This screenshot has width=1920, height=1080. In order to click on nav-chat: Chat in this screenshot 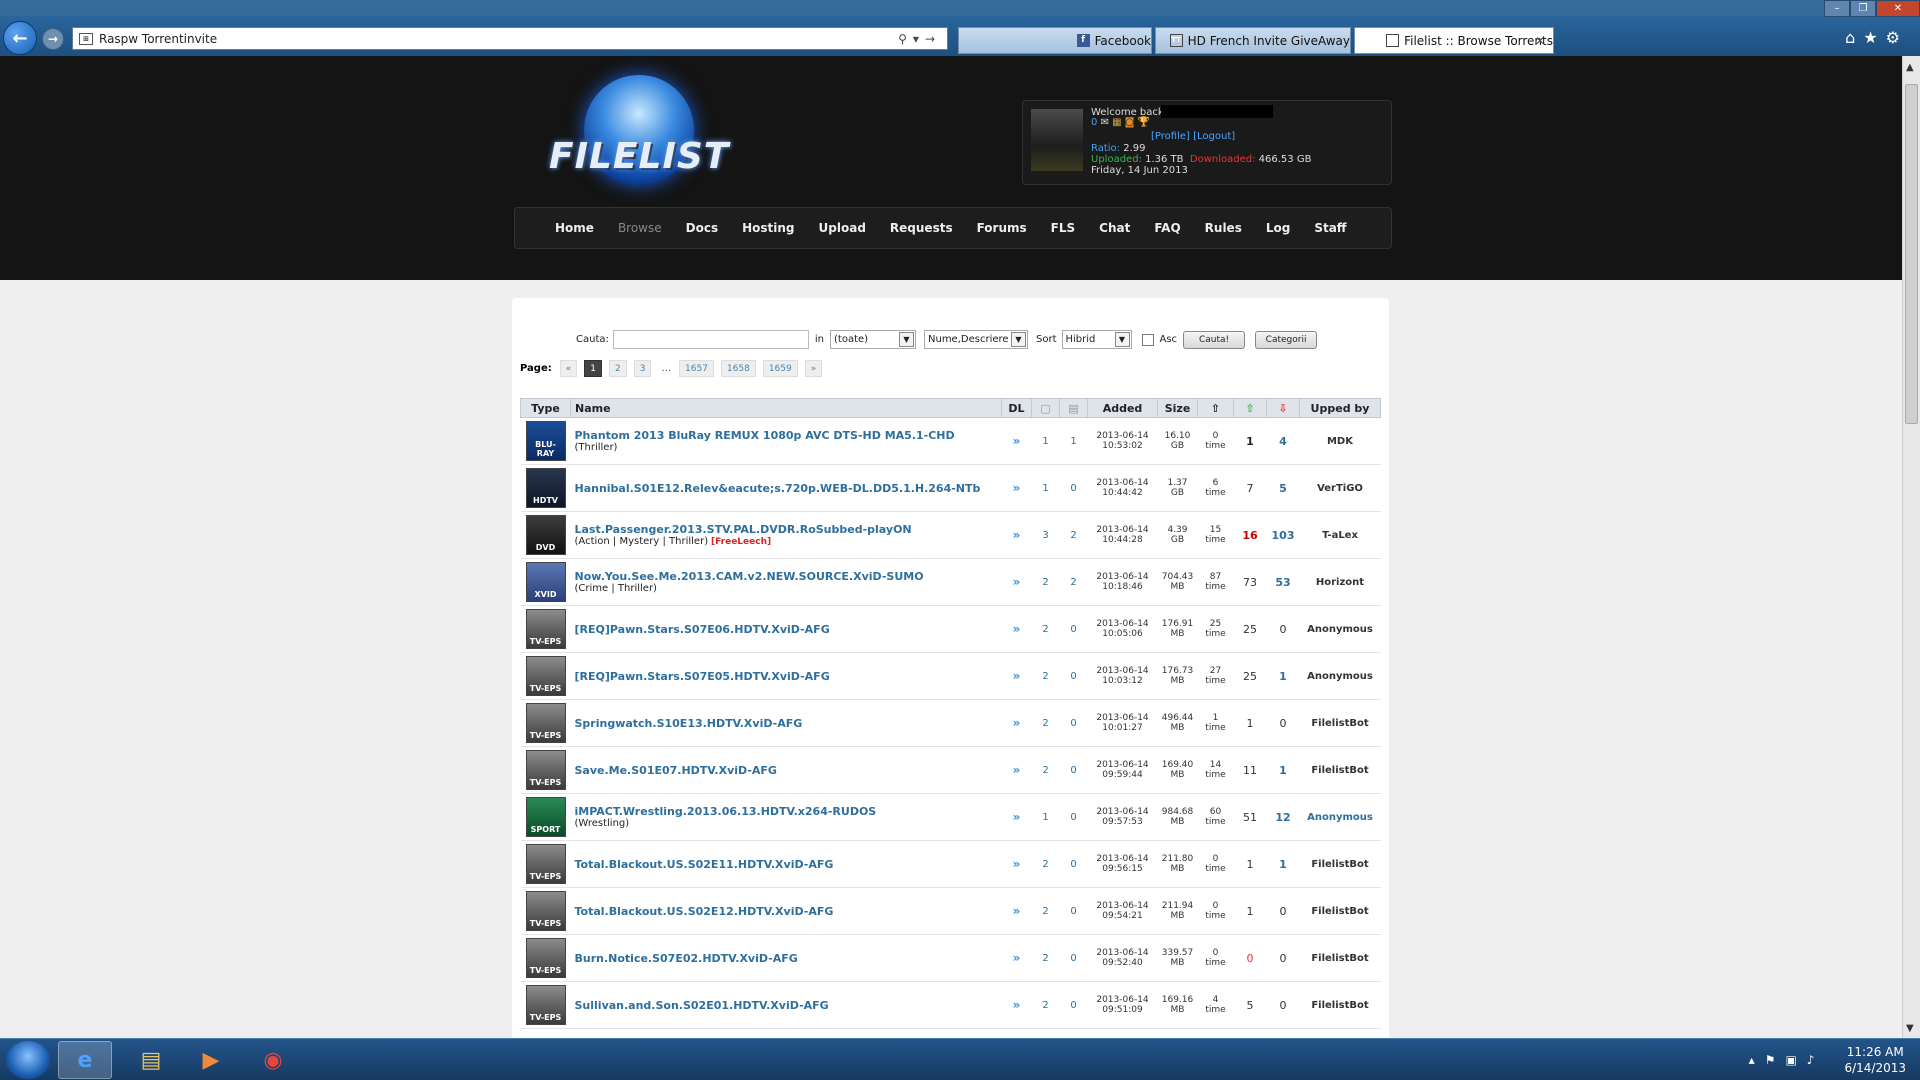, I will do `click(1114, 228)`.